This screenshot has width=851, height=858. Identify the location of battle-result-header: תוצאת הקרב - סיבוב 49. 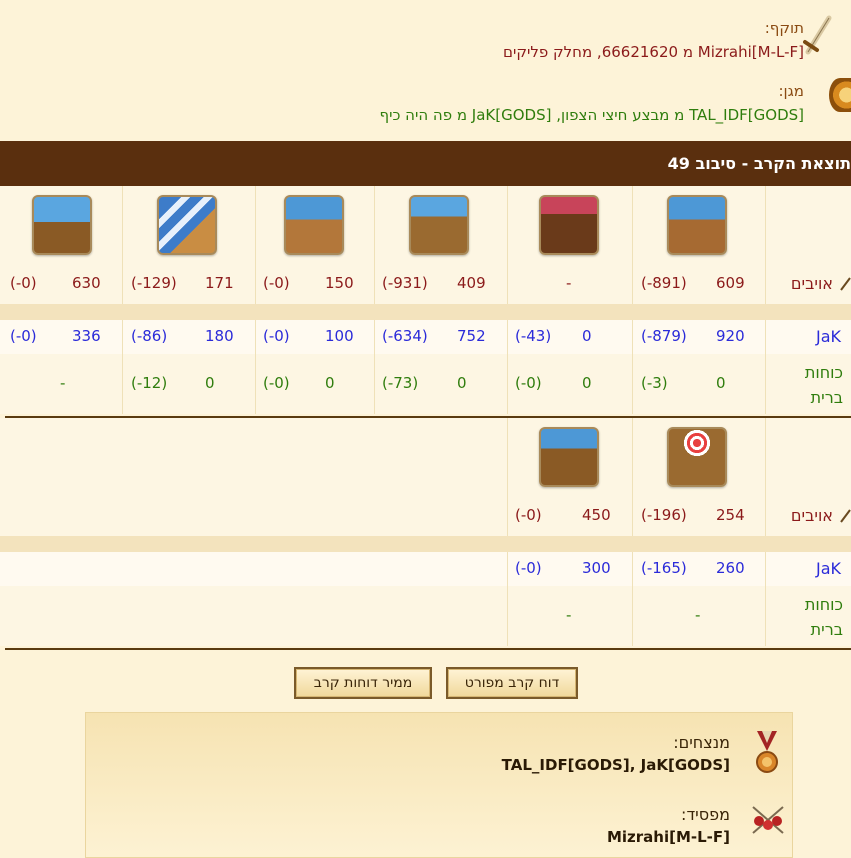
(425, 163).